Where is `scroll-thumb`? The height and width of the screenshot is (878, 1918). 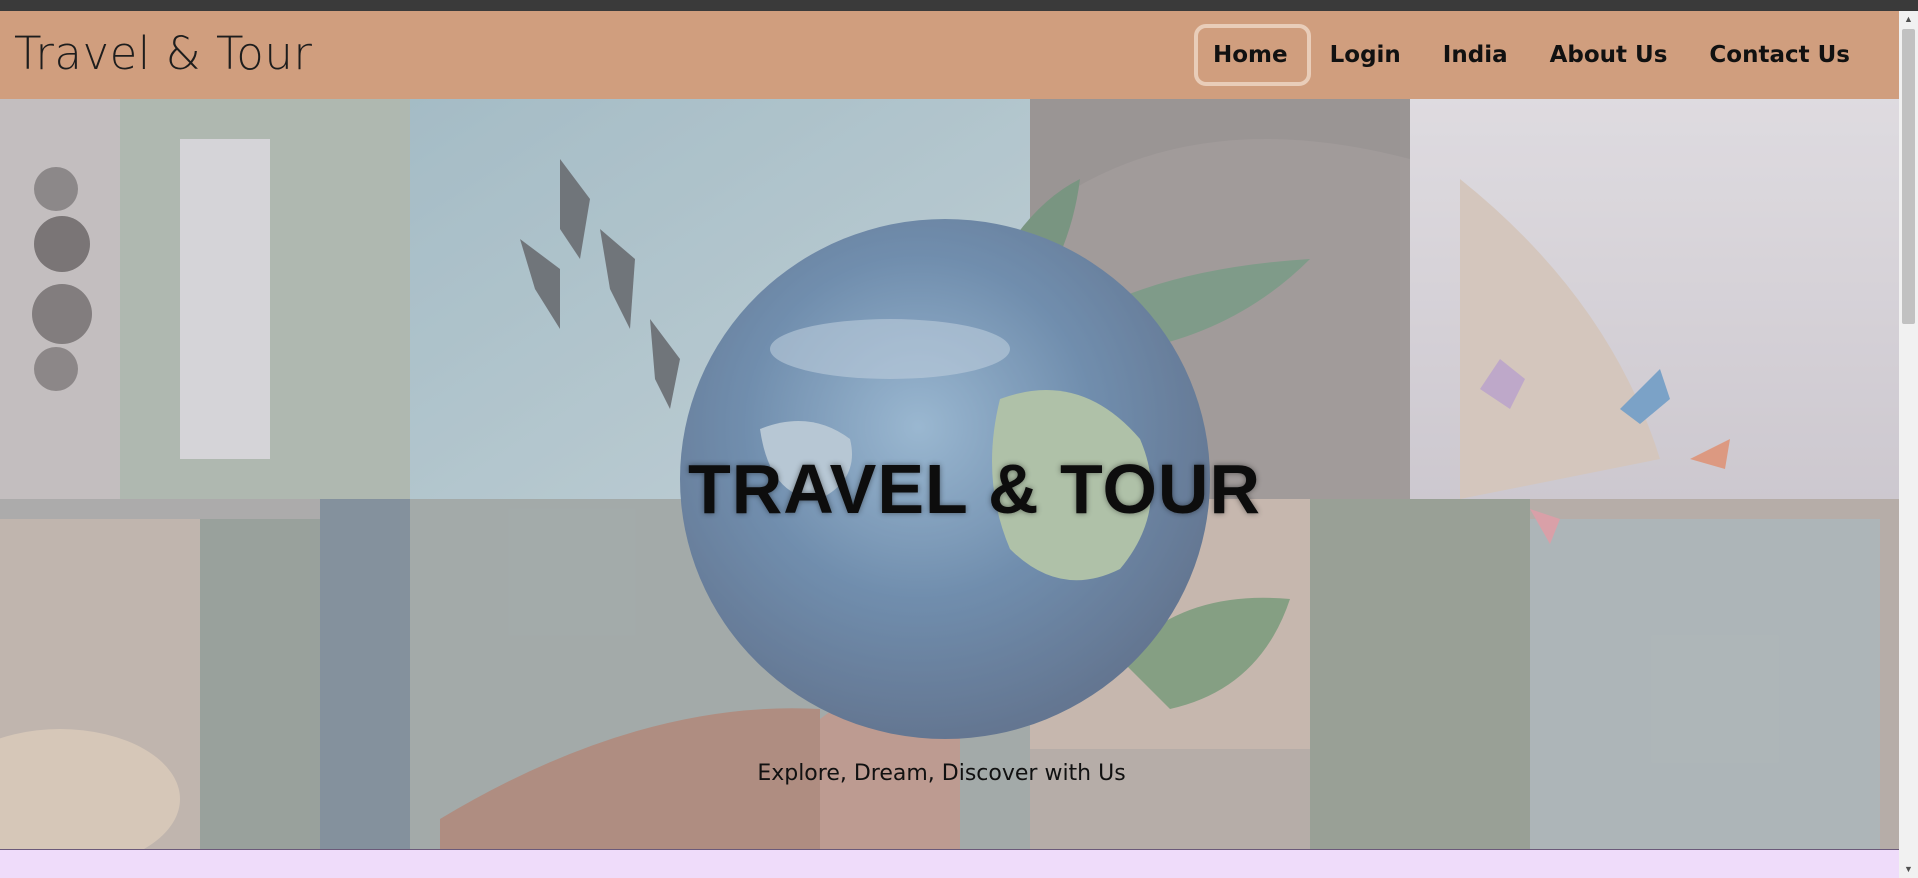
scroll-thumb is located at coordinates (1908, 176).